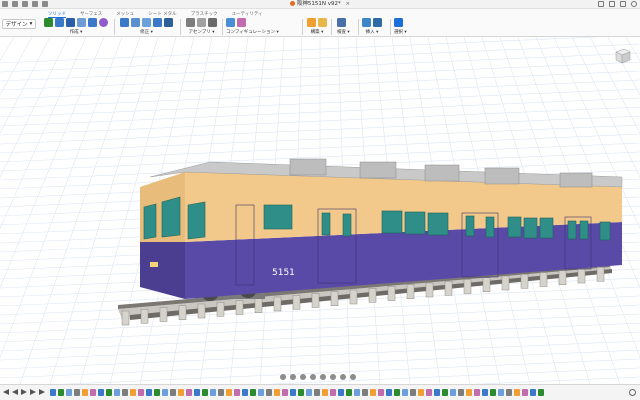 The height and width of the screenshot is (400, 640). I want to click on document-tab: 阪神5151N v92* ×, so click(320, 4).